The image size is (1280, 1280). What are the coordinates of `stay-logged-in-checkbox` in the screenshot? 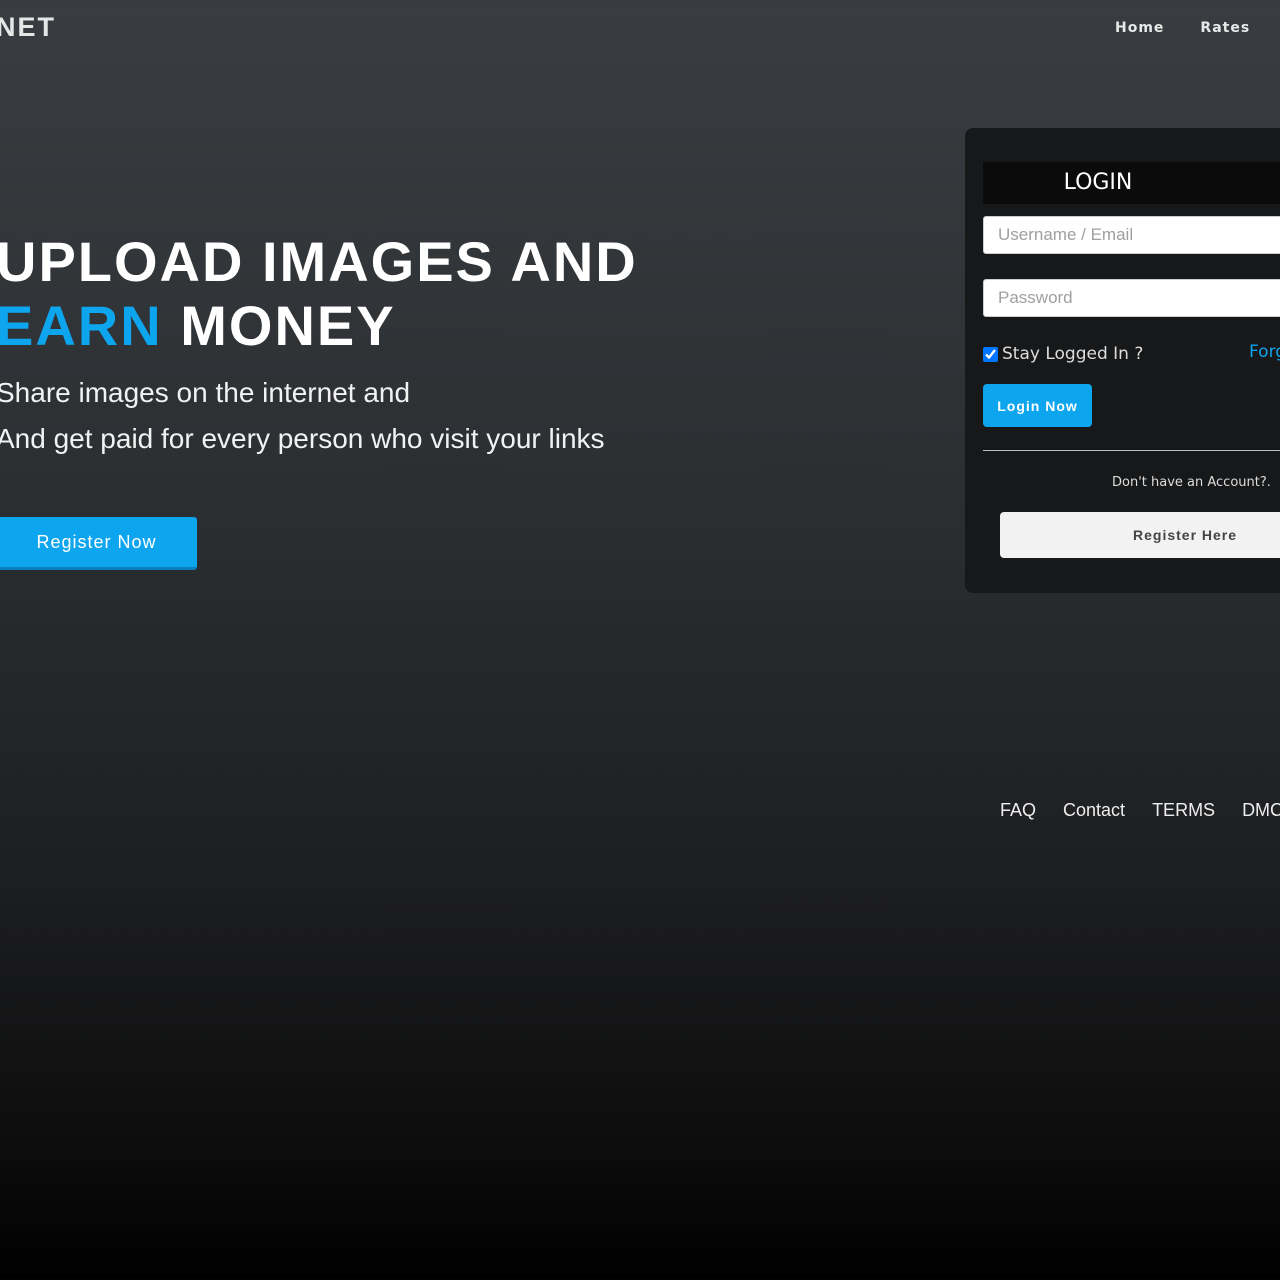 It's located at (990, 354).